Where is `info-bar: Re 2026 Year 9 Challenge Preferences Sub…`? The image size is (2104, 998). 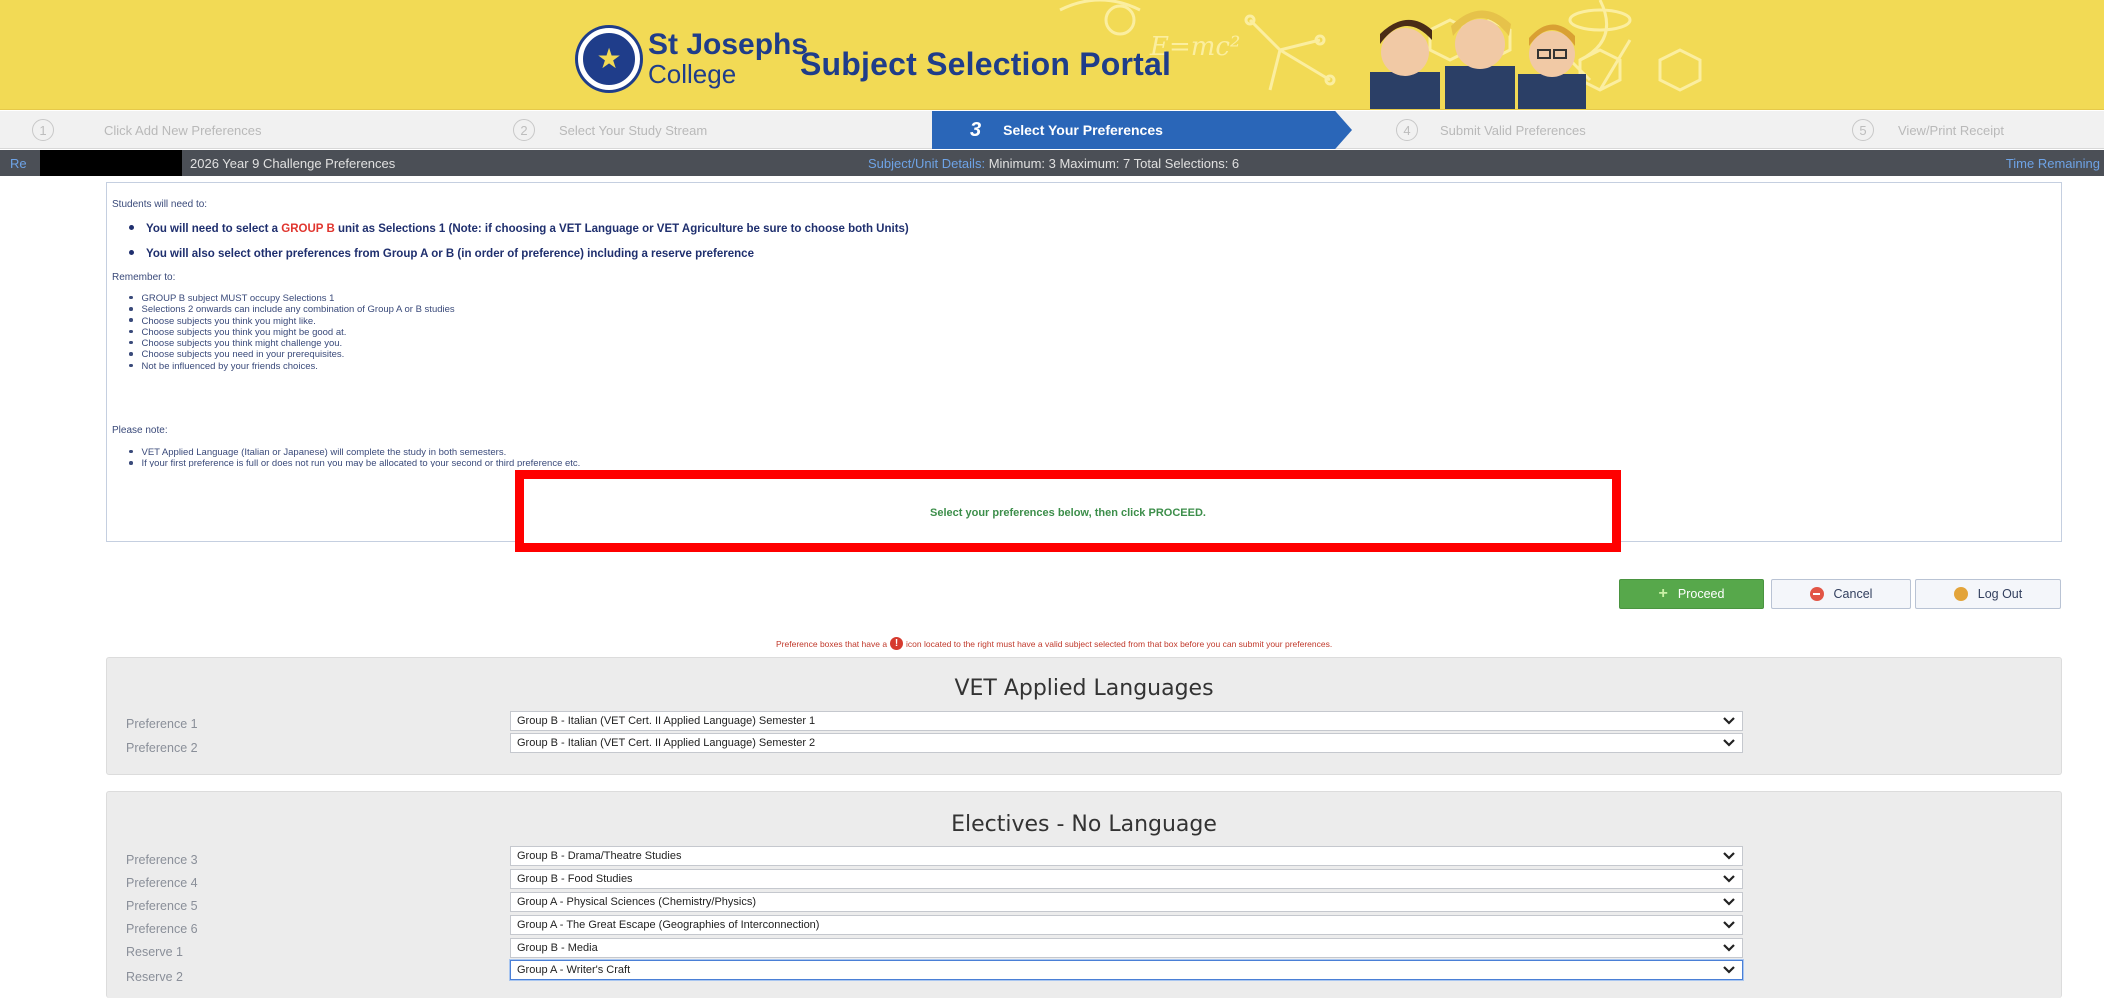 info-bar: Re 2026 Year 9 Challenge Preferences Sub… is located at coordinates (1052, 163).